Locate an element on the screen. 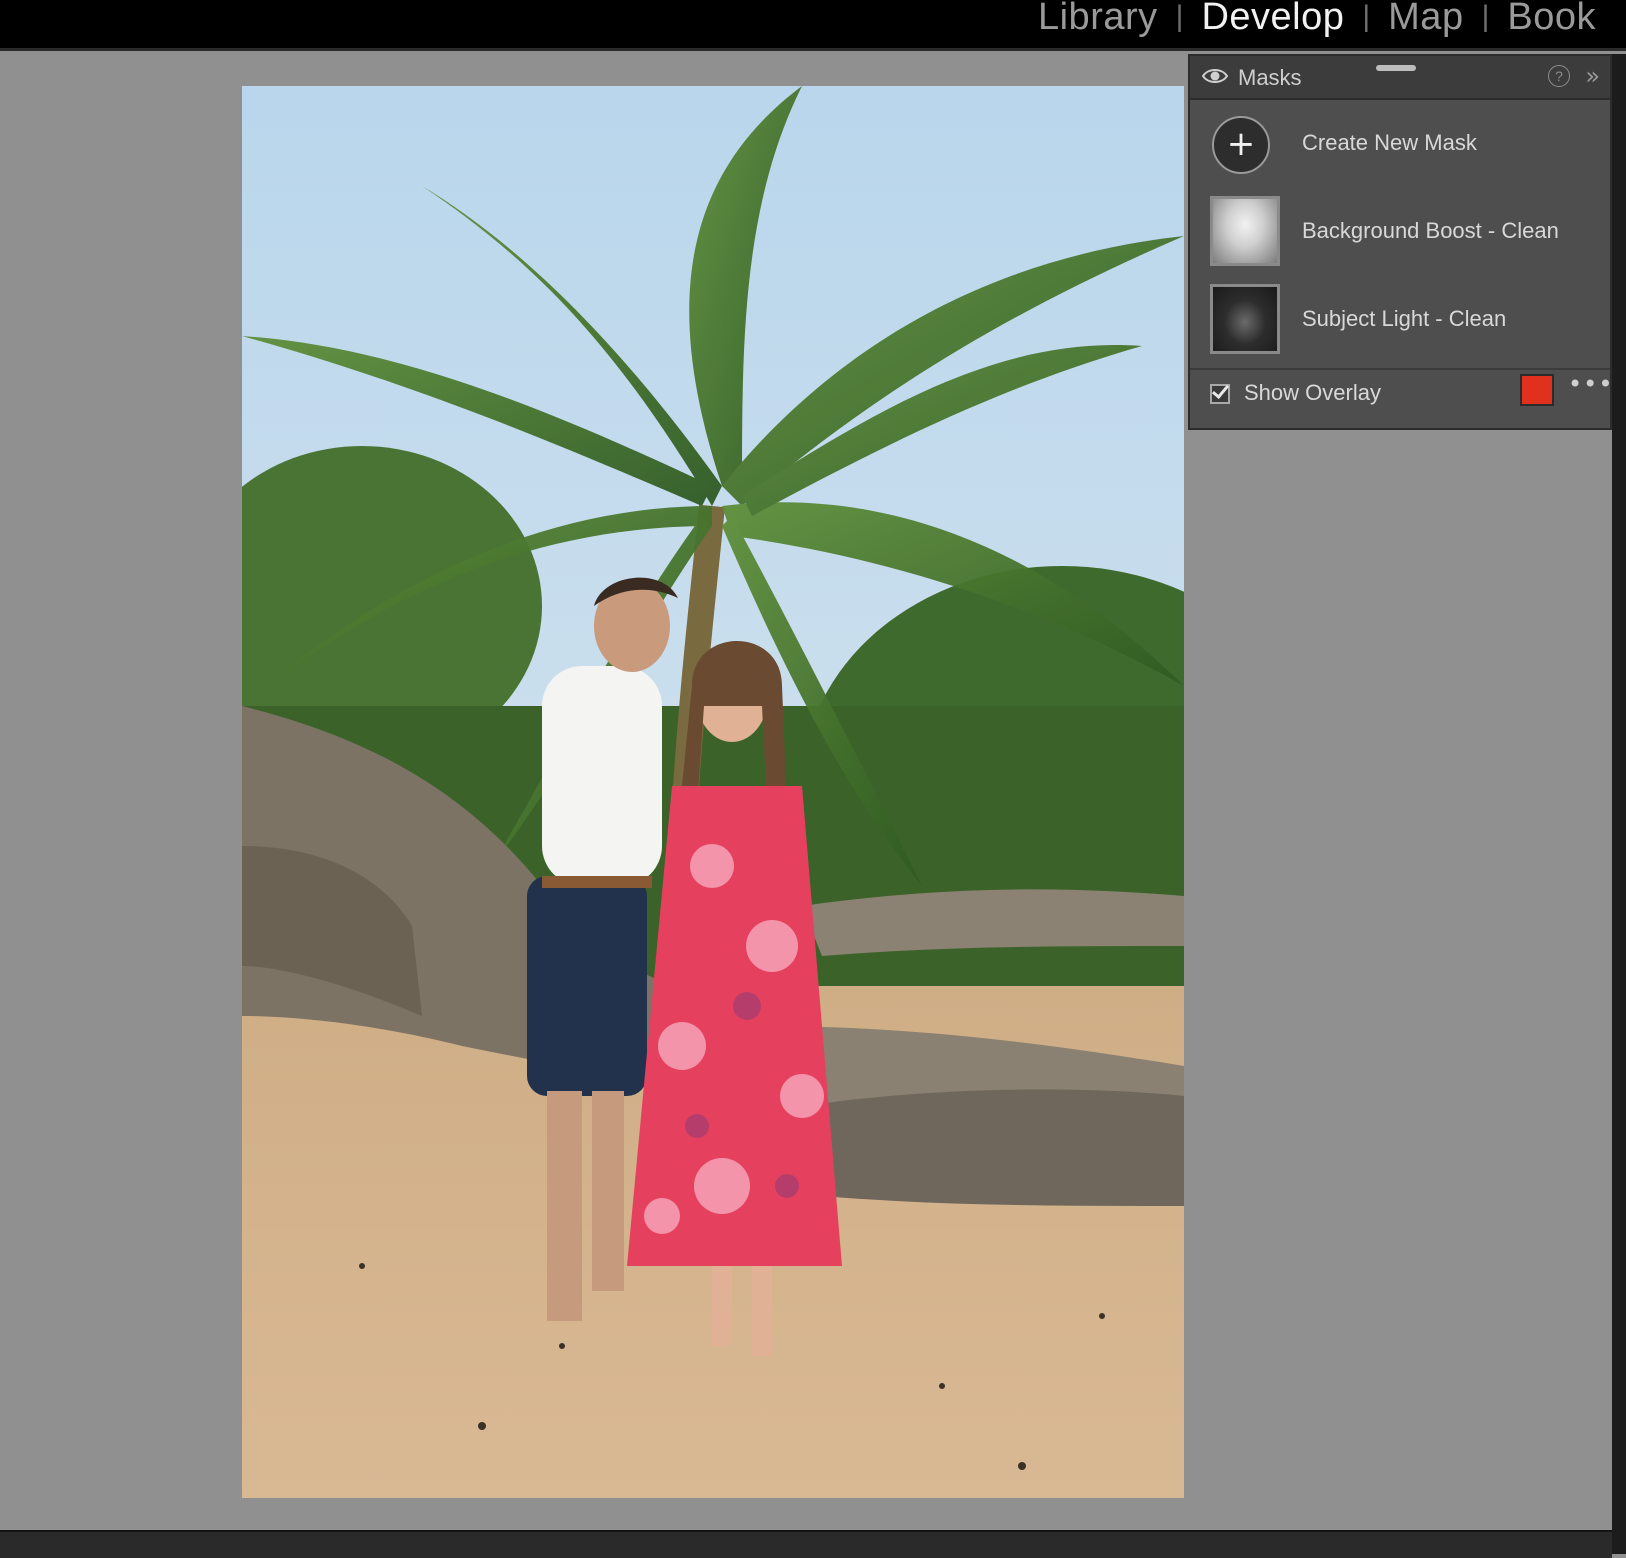 The image size is (1626, 1558). panel-divider is located at coordinates (1400, 369).